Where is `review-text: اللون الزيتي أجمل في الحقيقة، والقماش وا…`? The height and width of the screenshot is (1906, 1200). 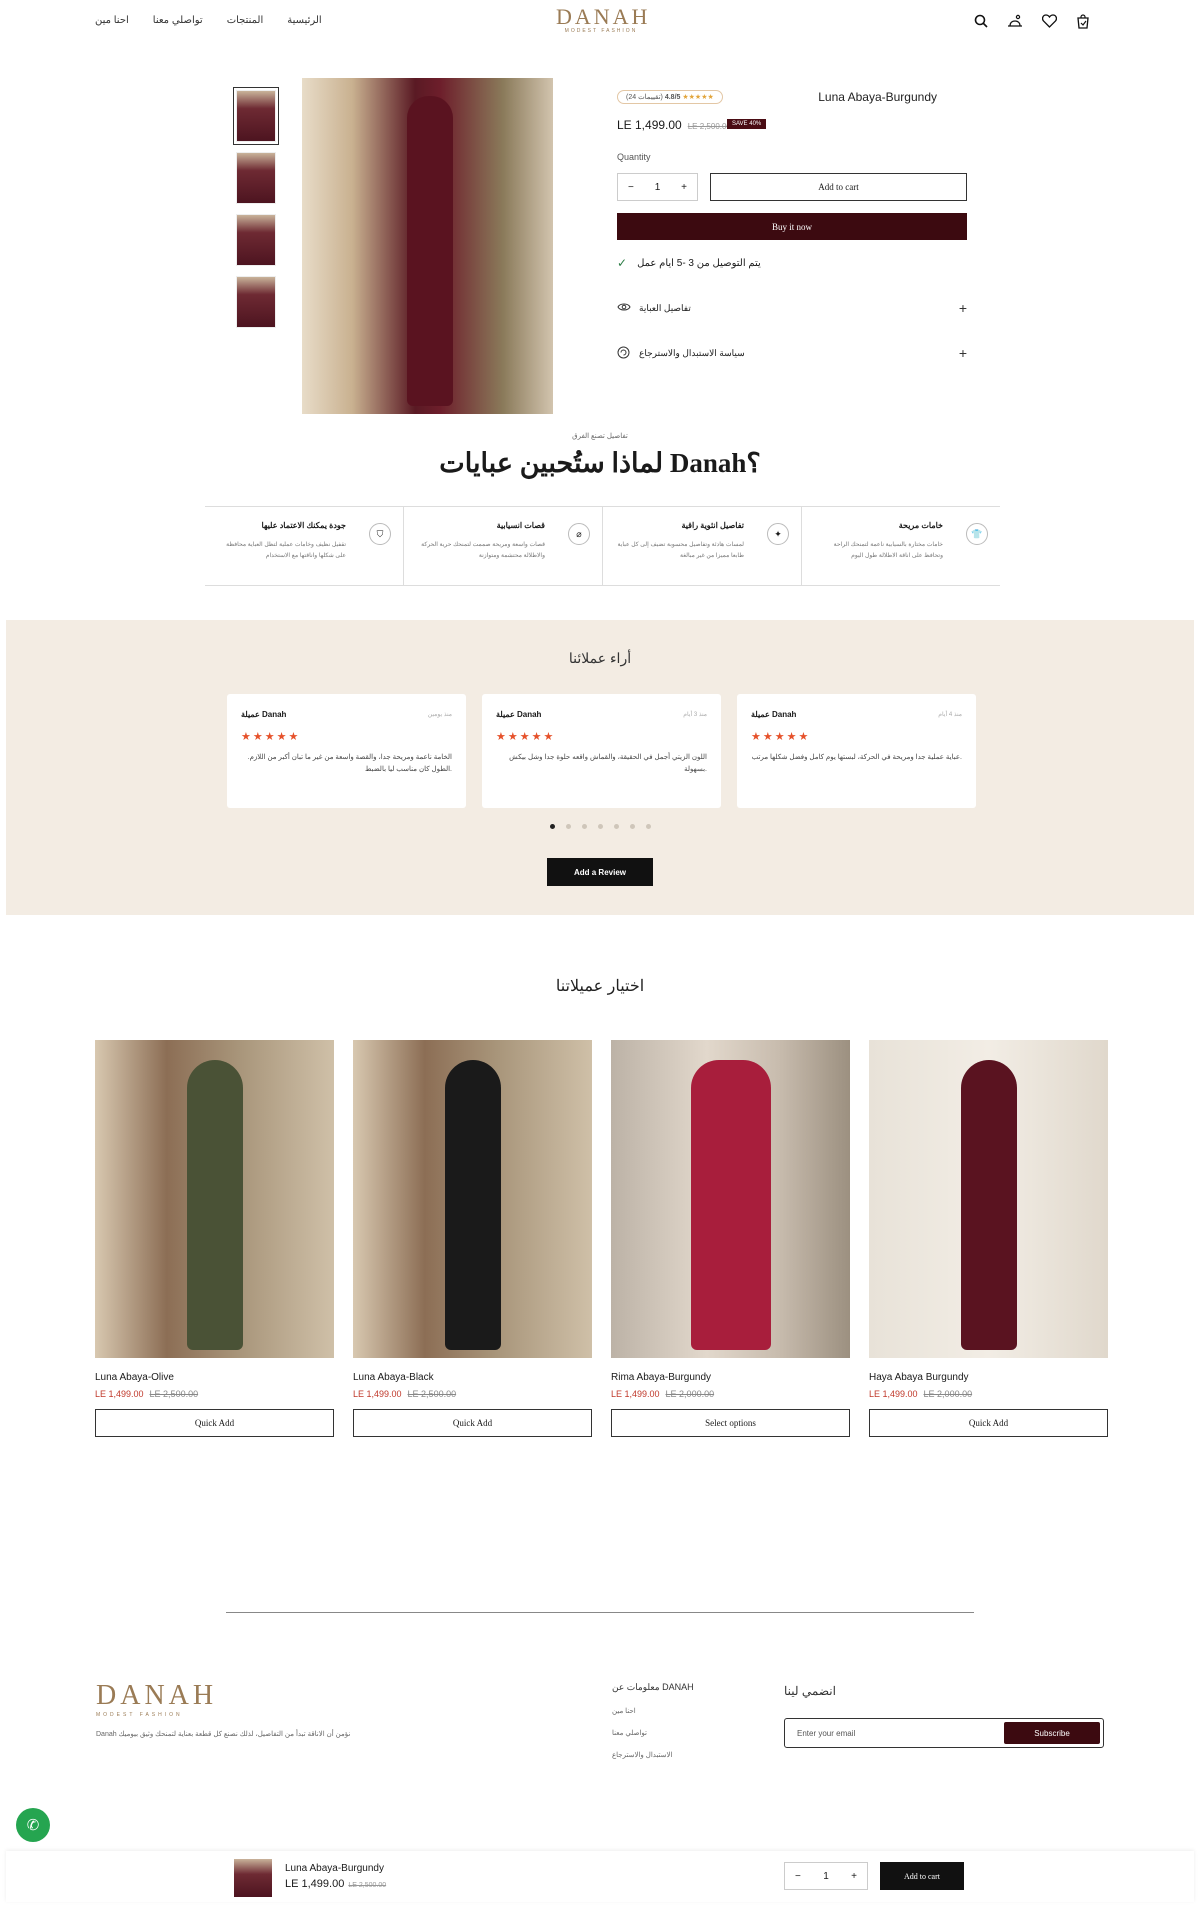 review-text: اللون الزيتي أجمل في الحقيقة، والقماش وا… is located at coordinates (608, 763).